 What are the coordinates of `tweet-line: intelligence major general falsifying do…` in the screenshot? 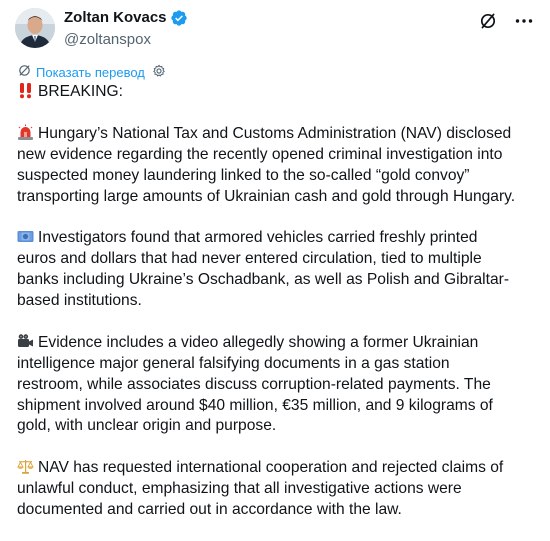 It's located at (277, 364).